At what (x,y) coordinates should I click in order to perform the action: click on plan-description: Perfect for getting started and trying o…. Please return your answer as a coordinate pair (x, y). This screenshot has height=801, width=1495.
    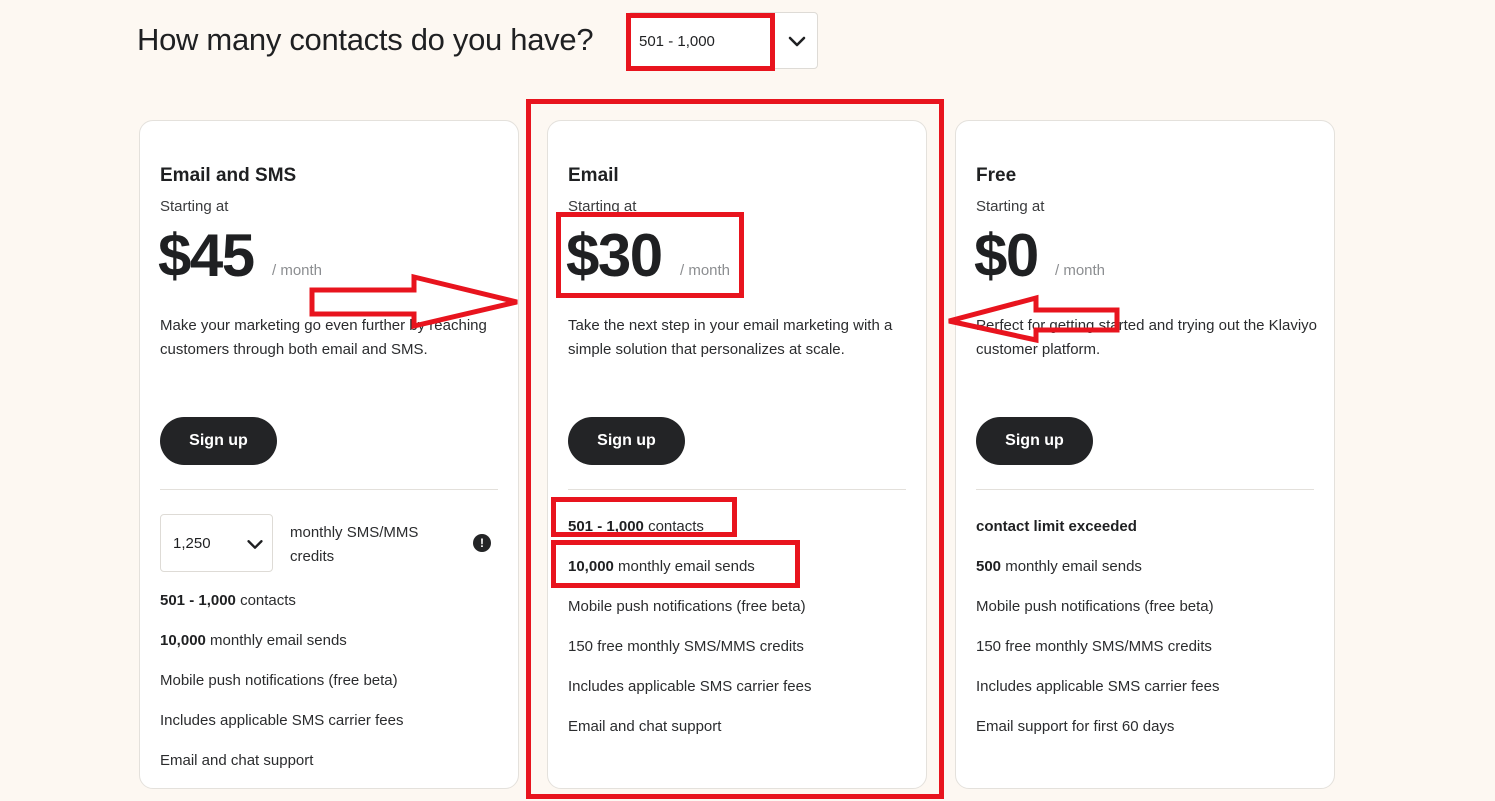
    Looking at the image, I should click on (1147, 337).